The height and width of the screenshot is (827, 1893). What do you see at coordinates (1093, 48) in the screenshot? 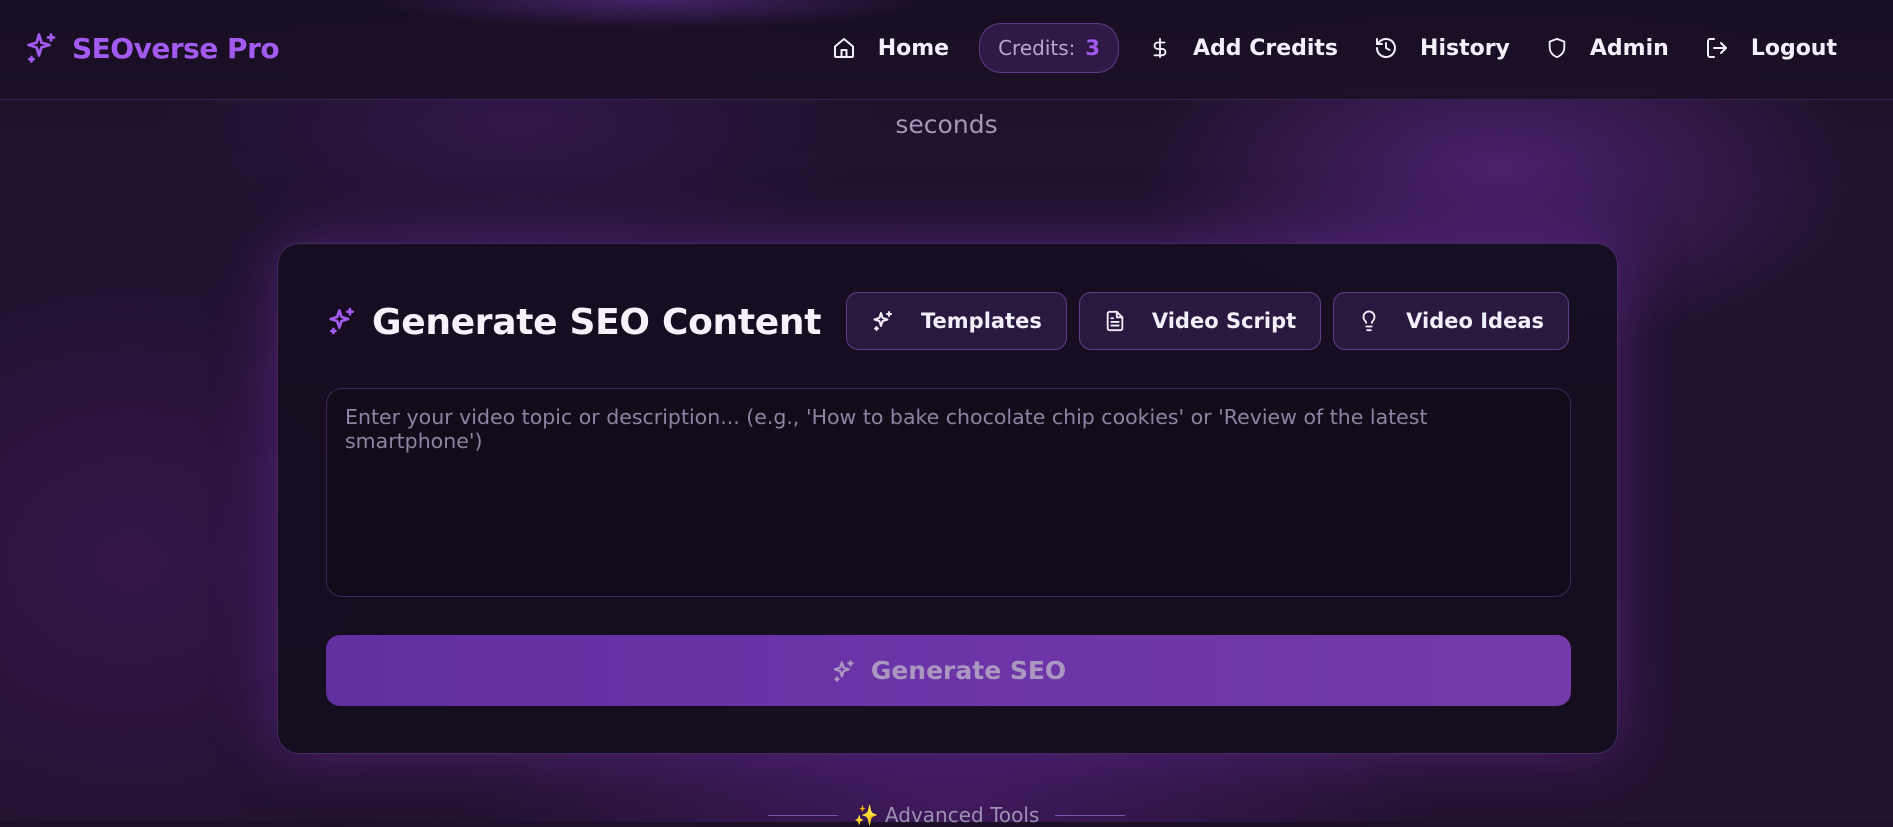
I see `credits-value: 3` at bounding box center [1093, 48].